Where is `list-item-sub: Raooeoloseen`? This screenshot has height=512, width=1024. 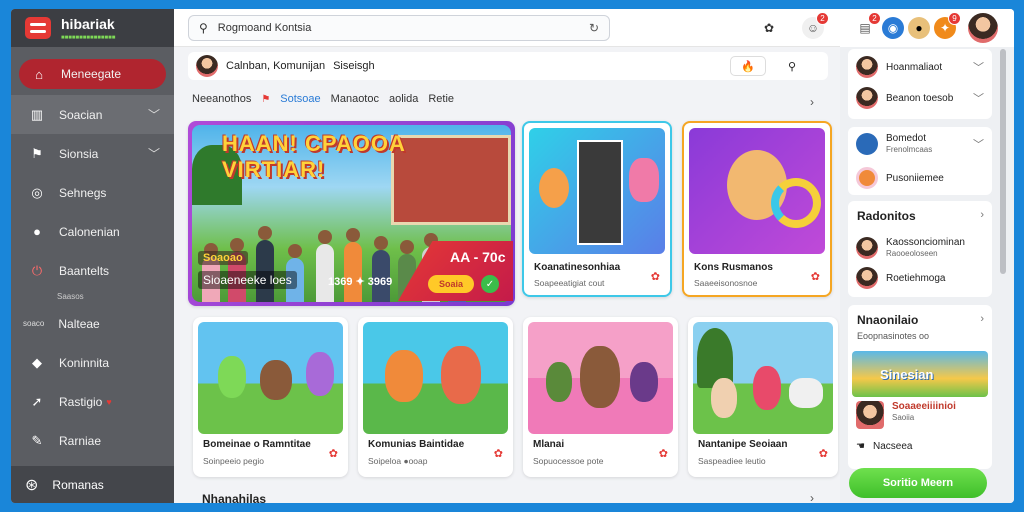 list-item-sub: Raooeoloseen is located at coordinates (912, 253).